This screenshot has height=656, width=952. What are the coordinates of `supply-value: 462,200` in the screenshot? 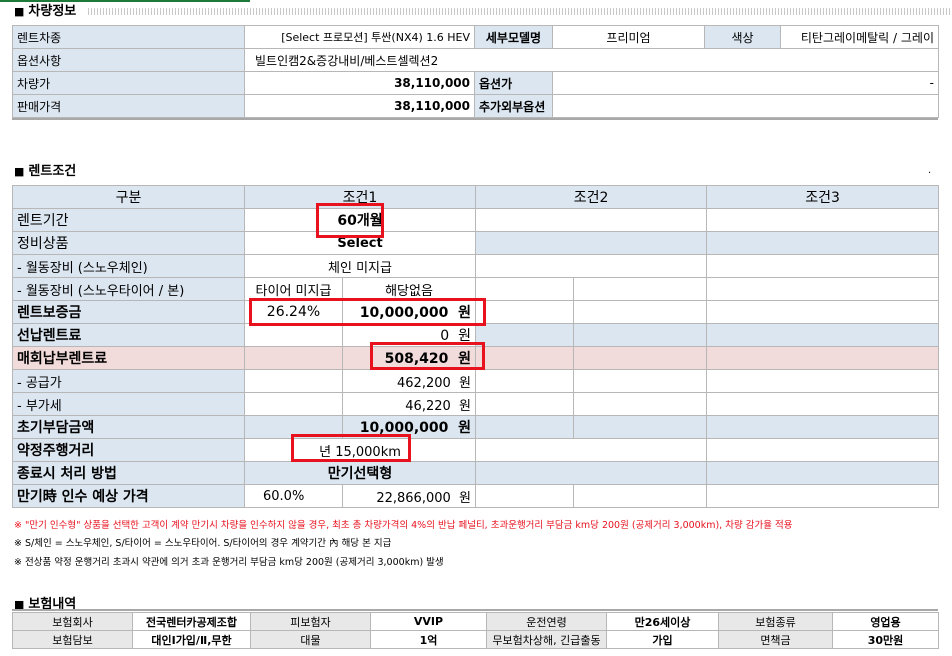 It's located at (424, 383).